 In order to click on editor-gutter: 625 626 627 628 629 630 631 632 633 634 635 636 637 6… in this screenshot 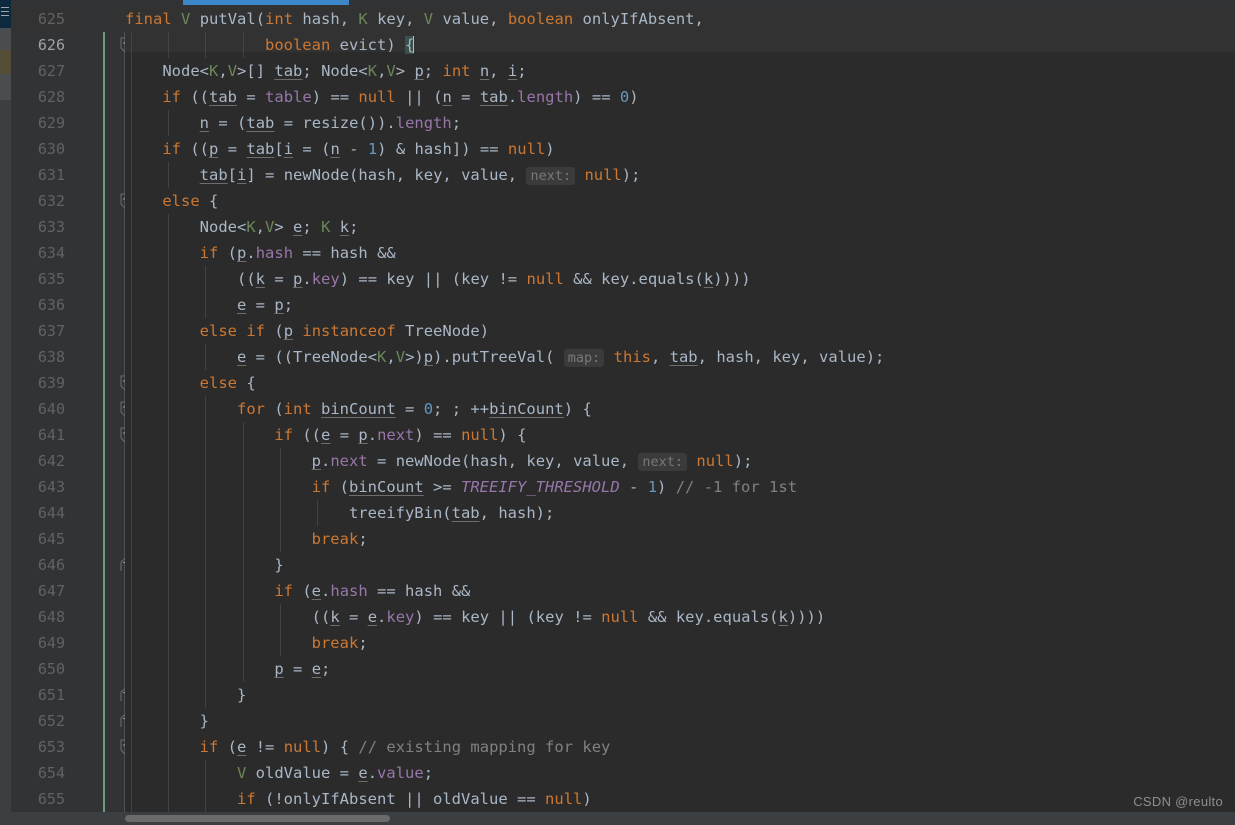, I will do `click(70, 409)`.